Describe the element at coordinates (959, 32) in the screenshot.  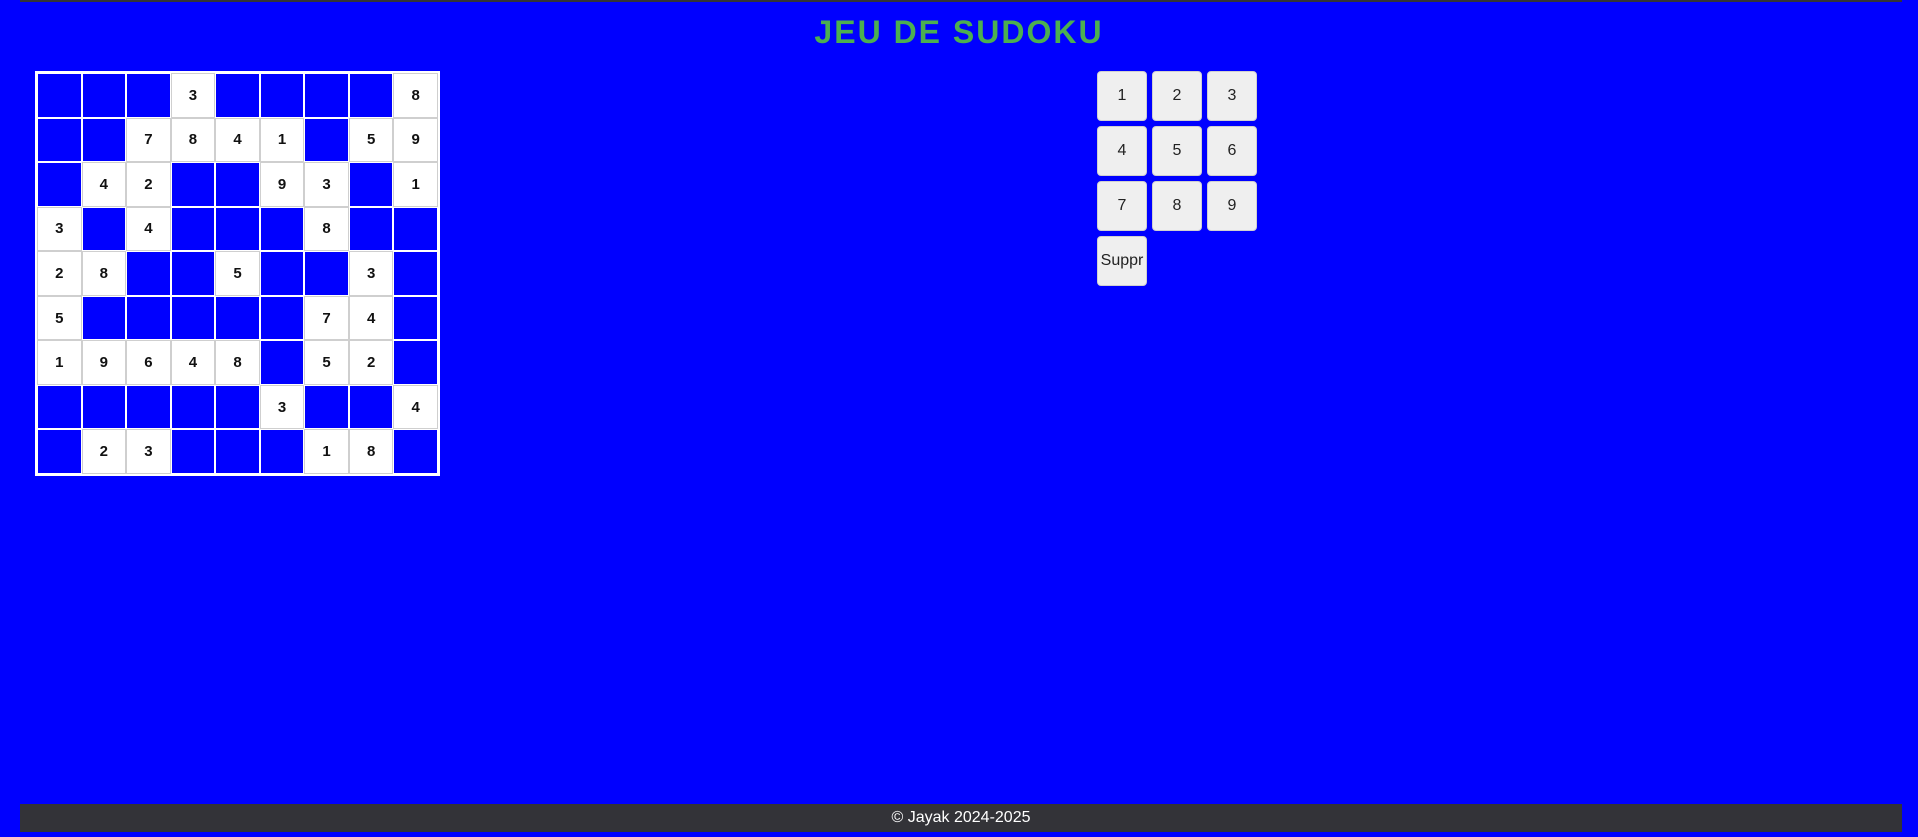
I see `page-title: JEU DE SUDOKU` at that location.